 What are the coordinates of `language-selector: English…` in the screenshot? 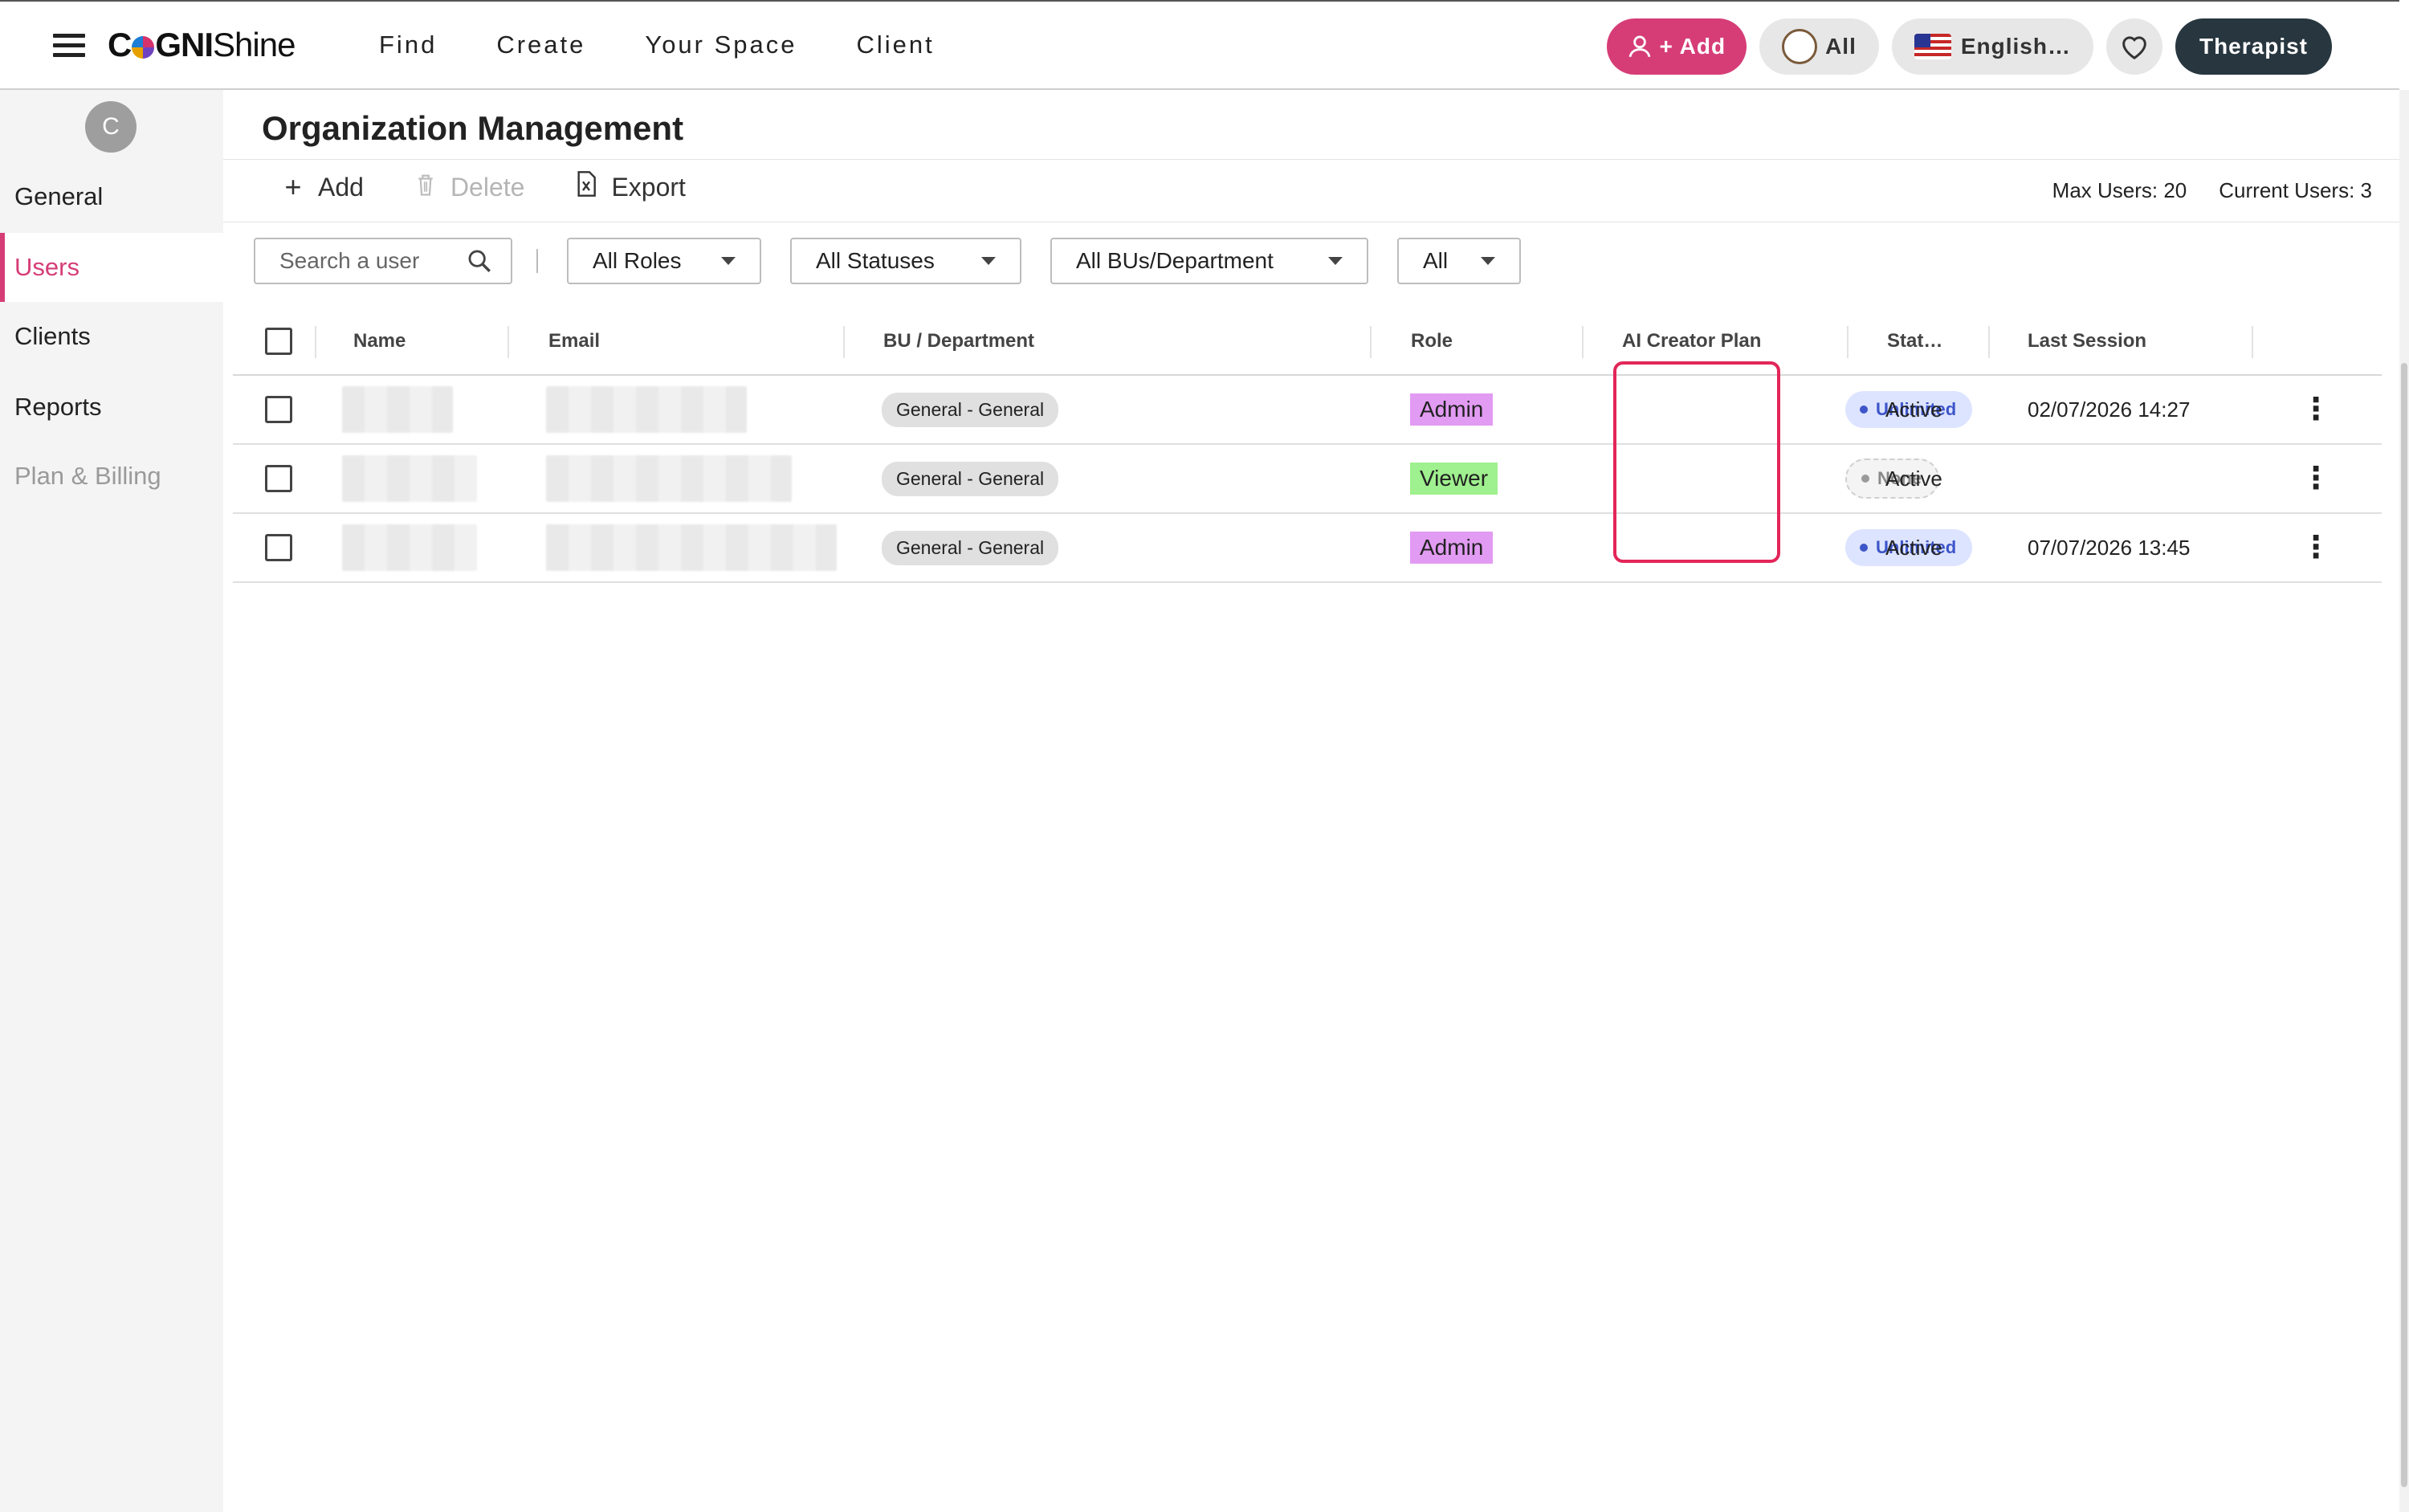 It's located at (1992, 47).